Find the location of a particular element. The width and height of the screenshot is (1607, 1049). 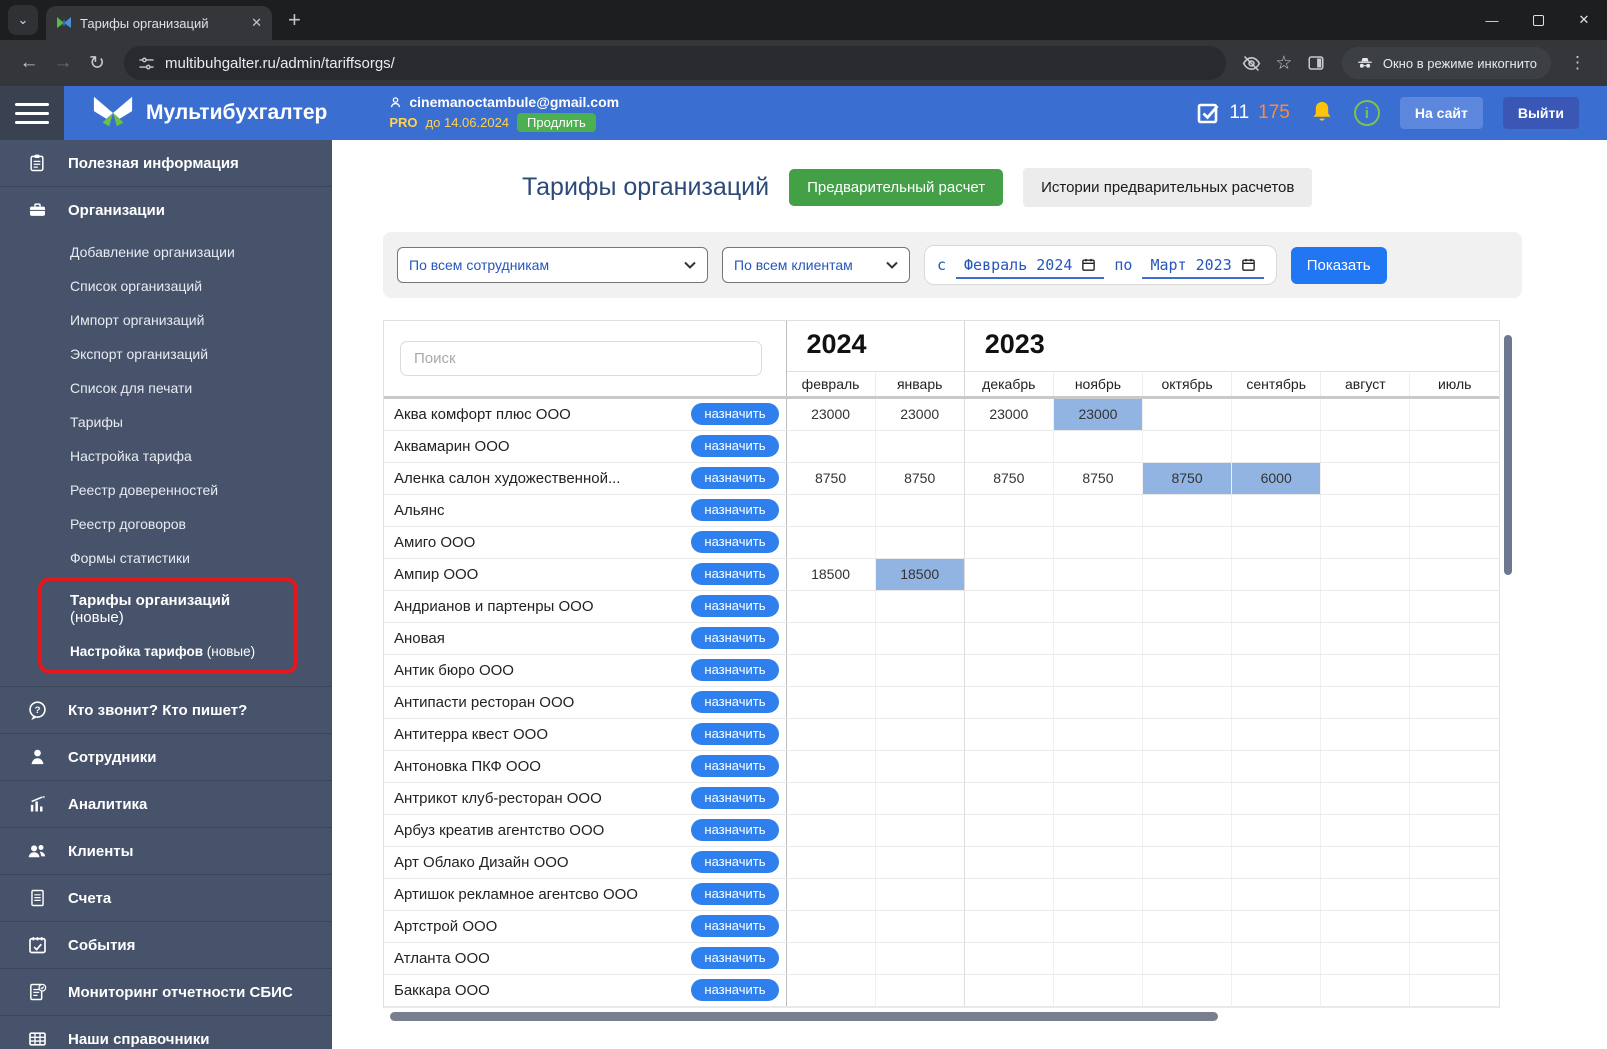

search-input is located at coordinates (581, 358).